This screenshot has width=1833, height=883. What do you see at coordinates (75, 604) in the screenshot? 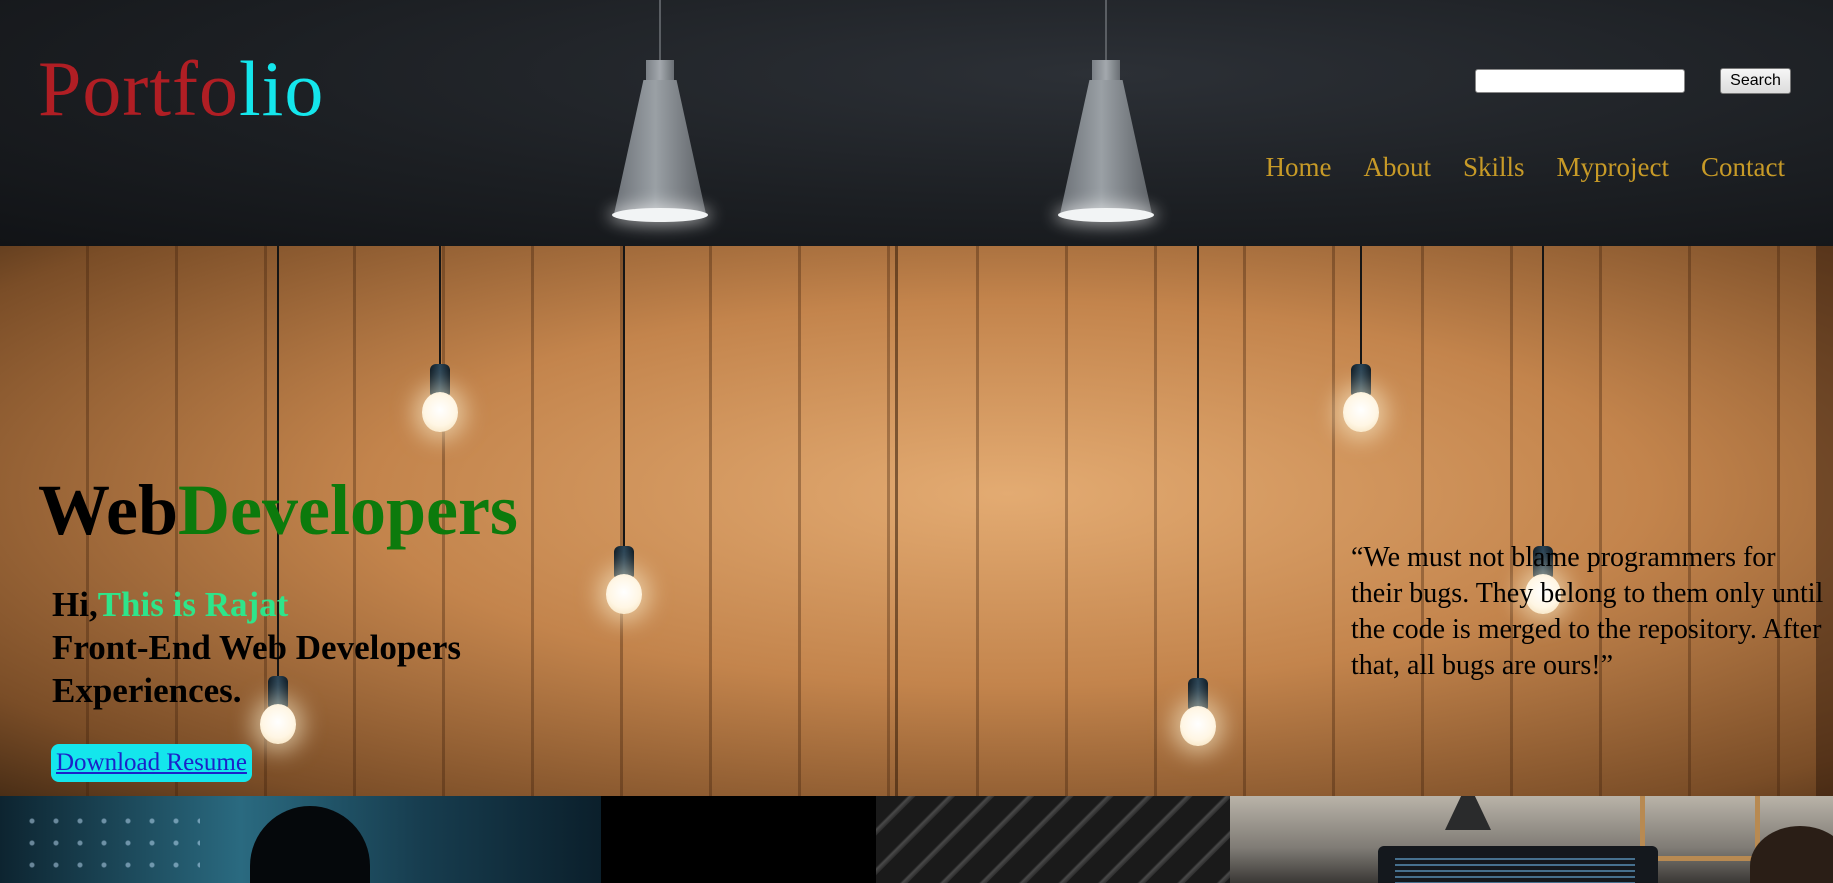
I see `greeting: Hi,` at bounding box center [75, 604].